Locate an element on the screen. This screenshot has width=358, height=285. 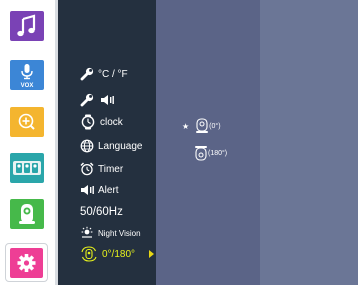
menu-item-language: Language is located at coordinates (111, 146).